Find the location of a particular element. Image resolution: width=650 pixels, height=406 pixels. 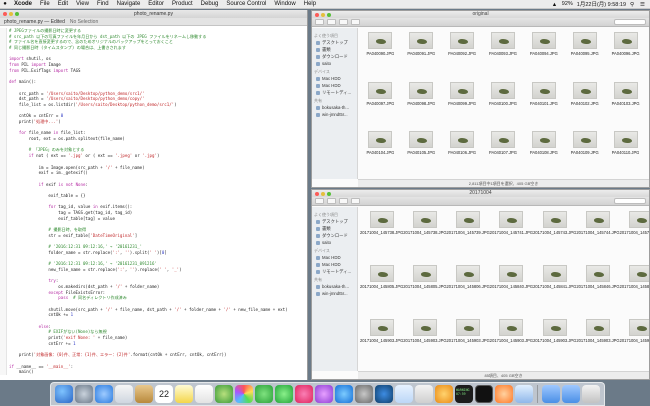

finder-titlebar: 20171004 is located at coordinates (480, 193).